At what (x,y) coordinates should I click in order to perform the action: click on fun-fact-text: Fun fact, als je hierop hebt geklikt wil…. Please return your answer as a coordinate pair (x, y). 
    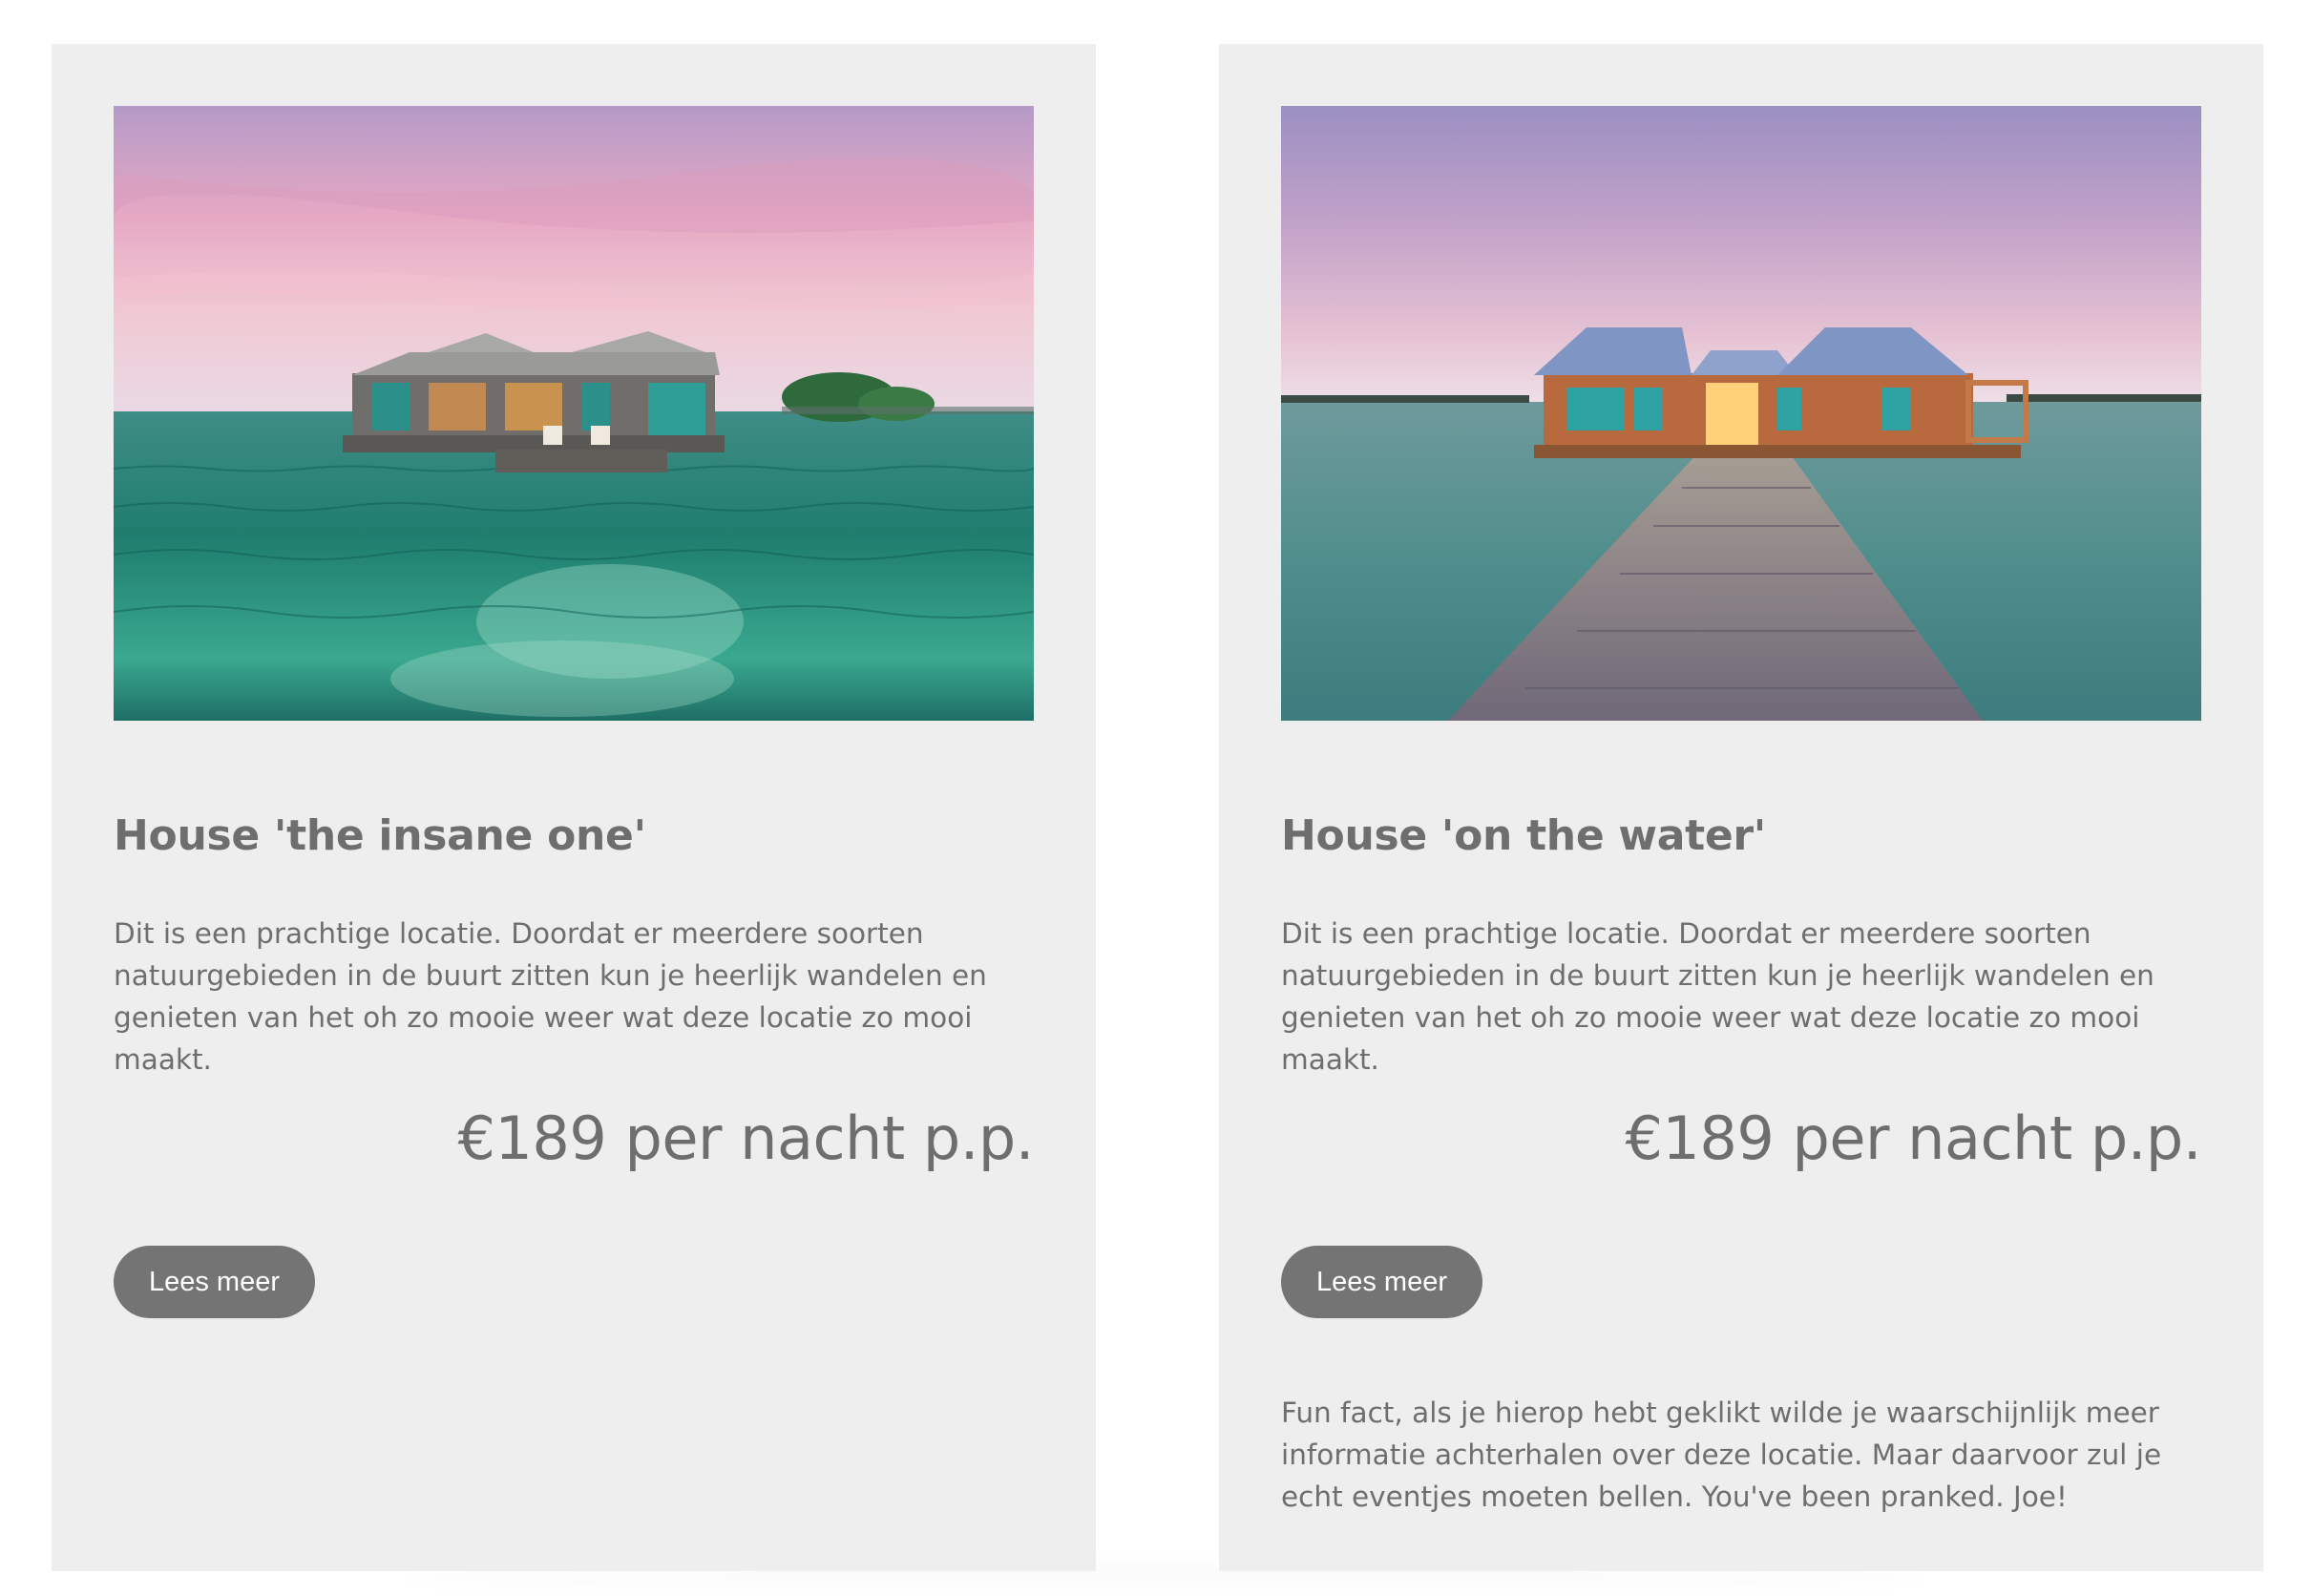
    Looking at the image, I should click on (1721, 1454).